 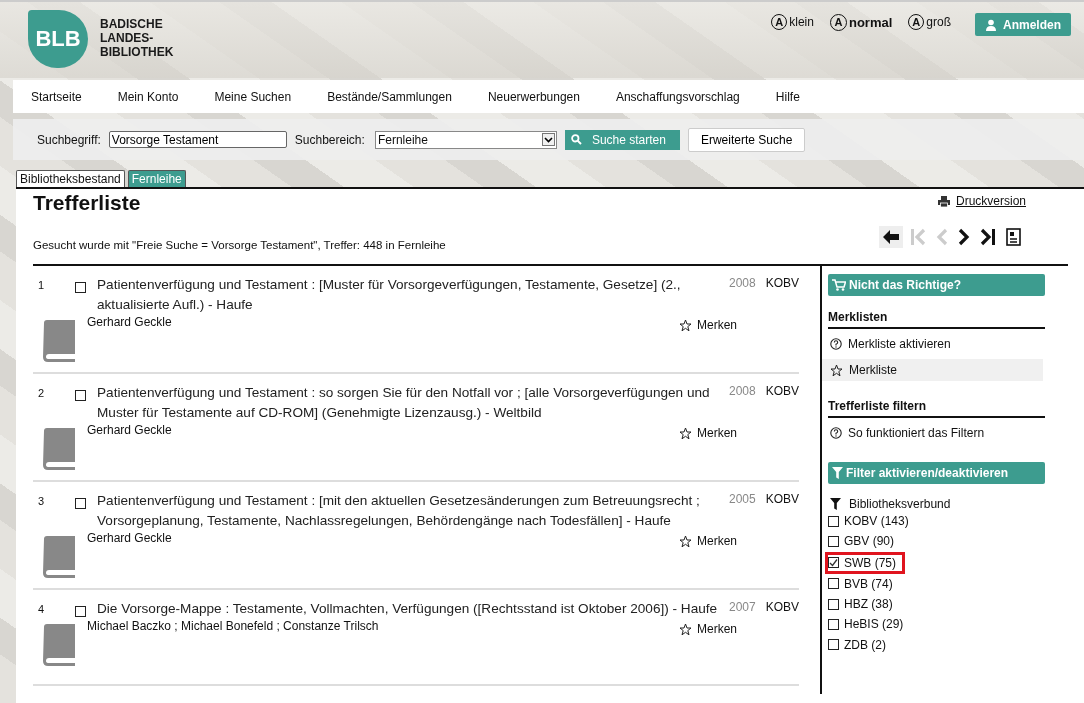 What do you see at coordinates (413, 403) in the screenshot?
I see `result-title-link: Patientenverfügung und Testament : so sorgen Sie für den Notfall vor ; [alle Vorsorgeverfügungen und Muster für Testamente auf CD-ROM] (Genehmigte Lizenzausg.) - Weltbild` at bounding box center [413, 403].